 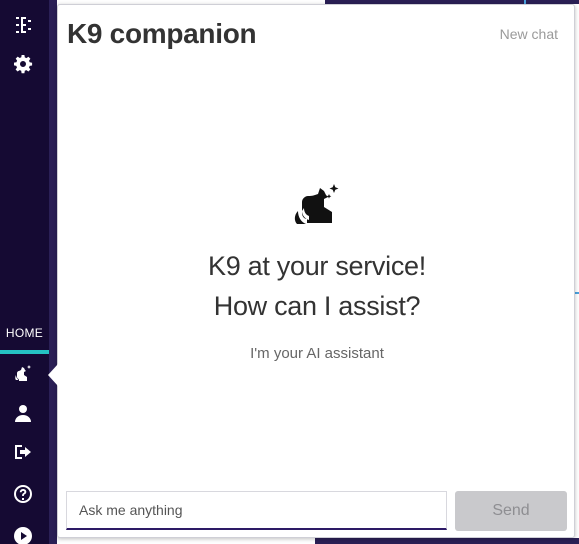 What do you see at coordinates (447, 541) in the screenshot?
I see `background-footer-fragment` at bounding box center [447, 541].